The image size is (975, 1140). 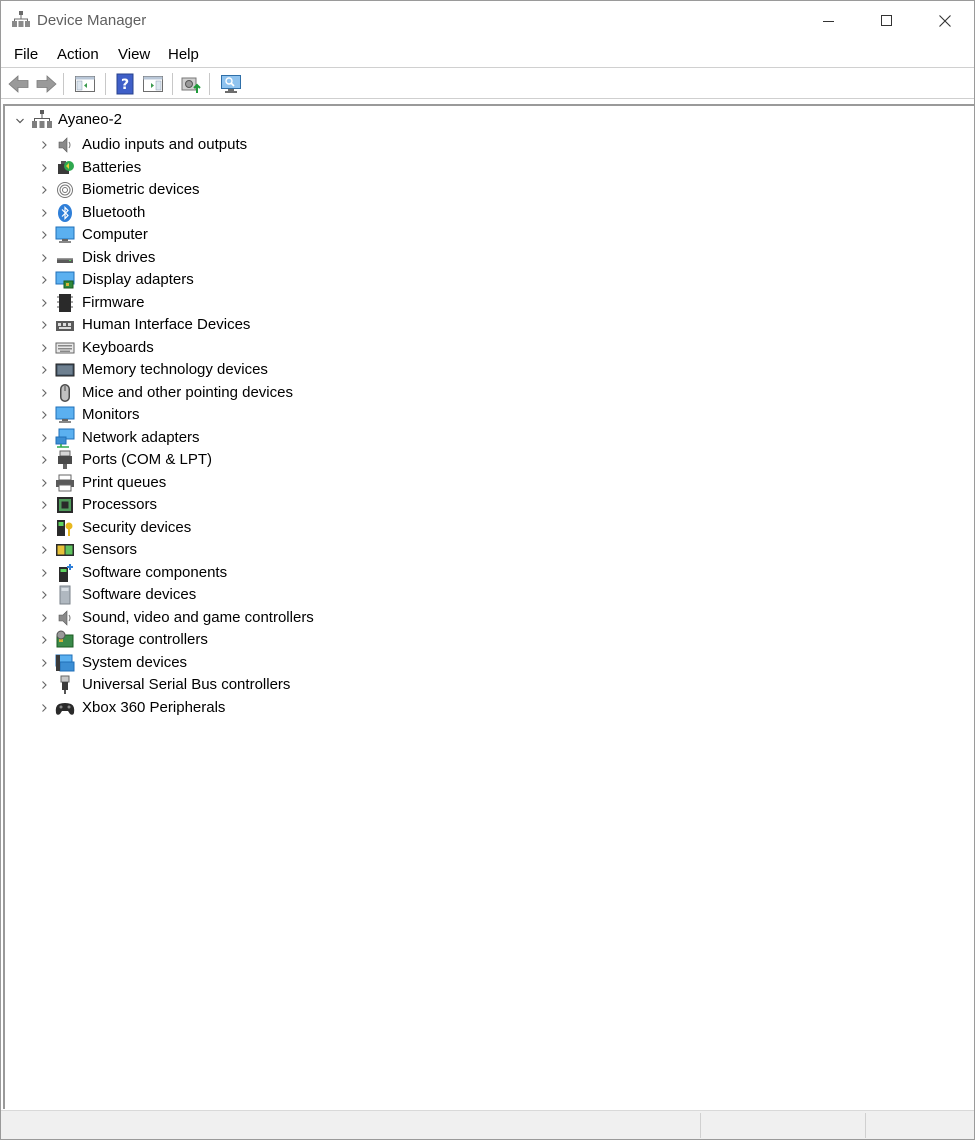 I want to click on gamepad-icon, so click(x=65, y=708).